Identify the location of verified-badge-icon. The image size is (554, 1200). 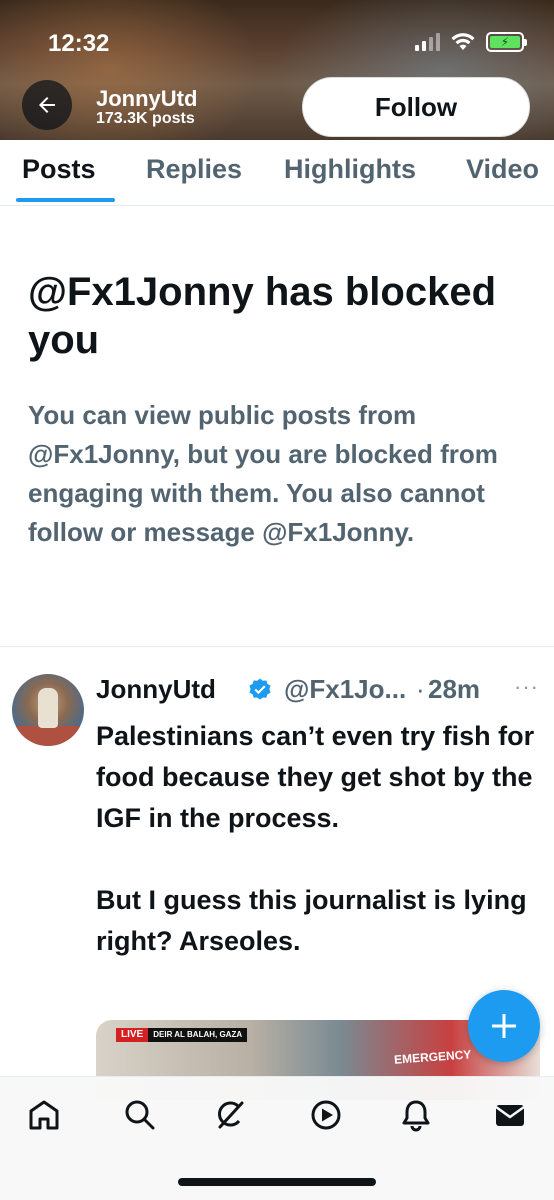
(260, 689).